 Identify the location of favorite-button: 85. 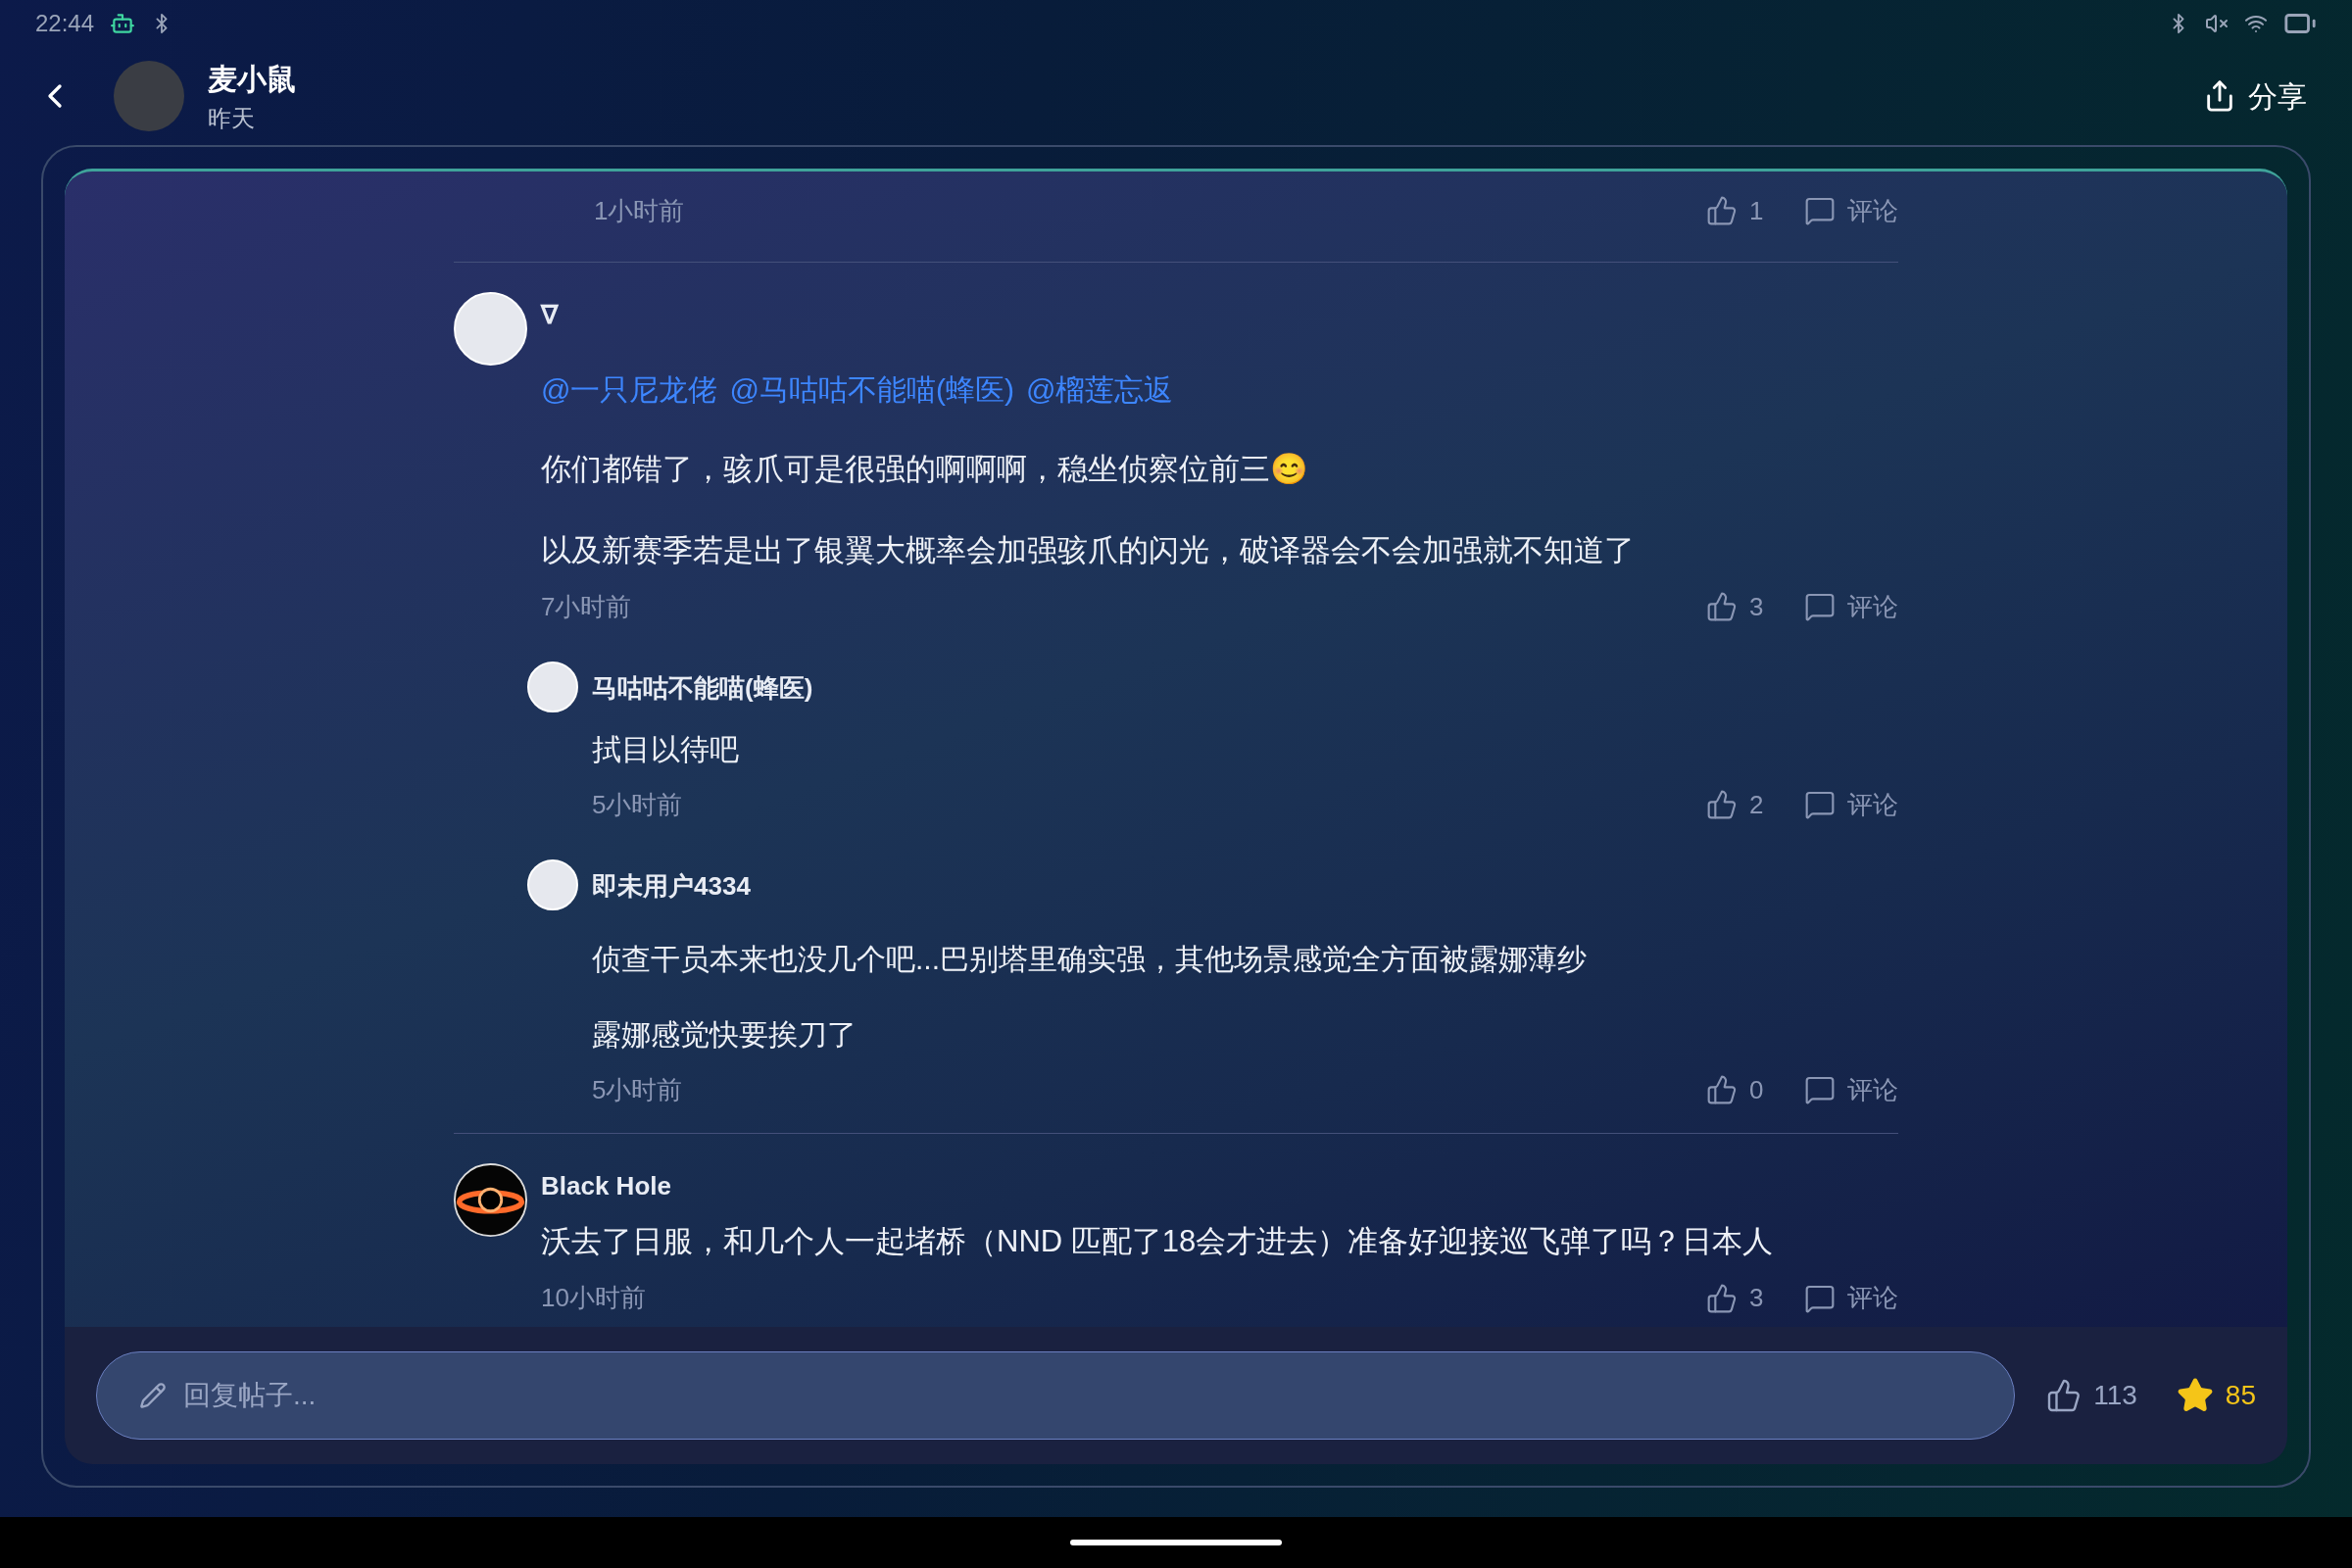
(2216, 1395).